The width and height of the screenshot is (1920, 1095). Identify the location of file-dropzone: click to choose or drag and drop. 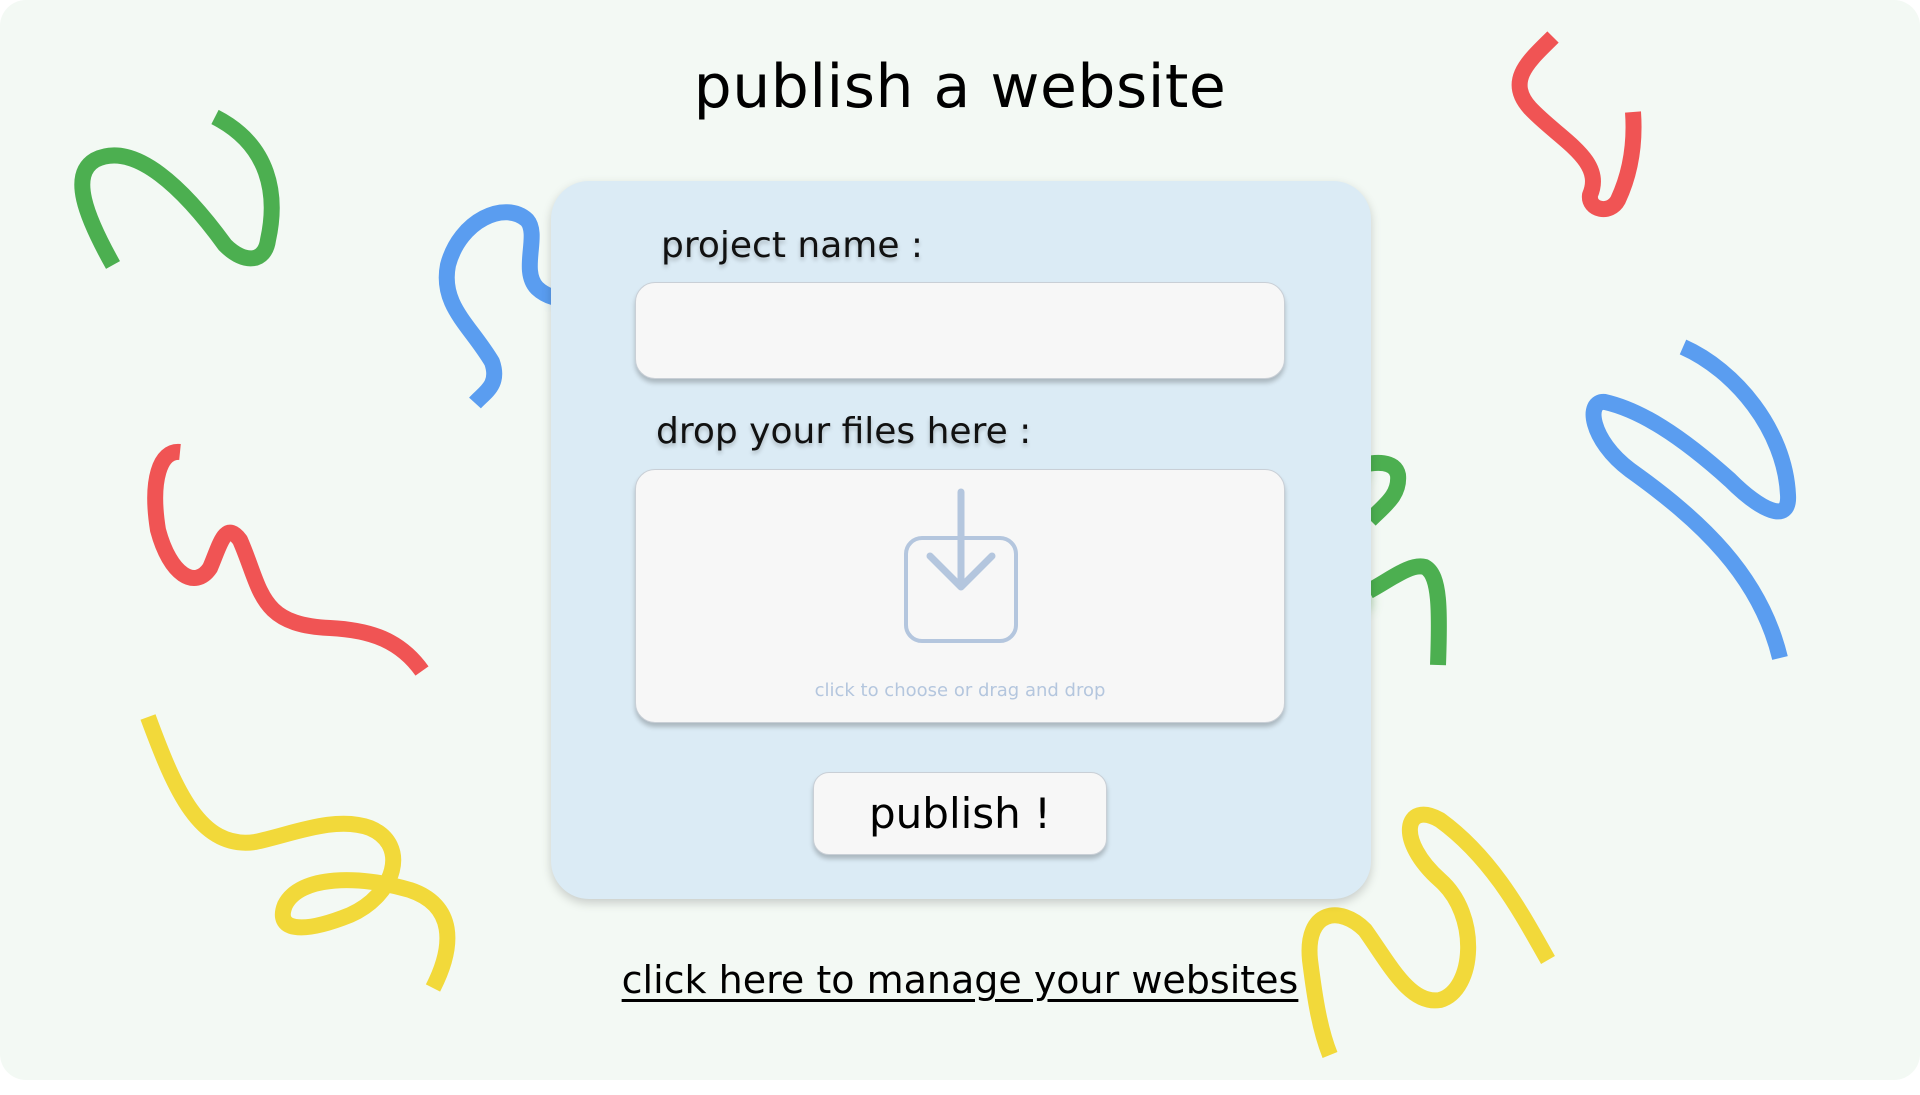
(960, 596).